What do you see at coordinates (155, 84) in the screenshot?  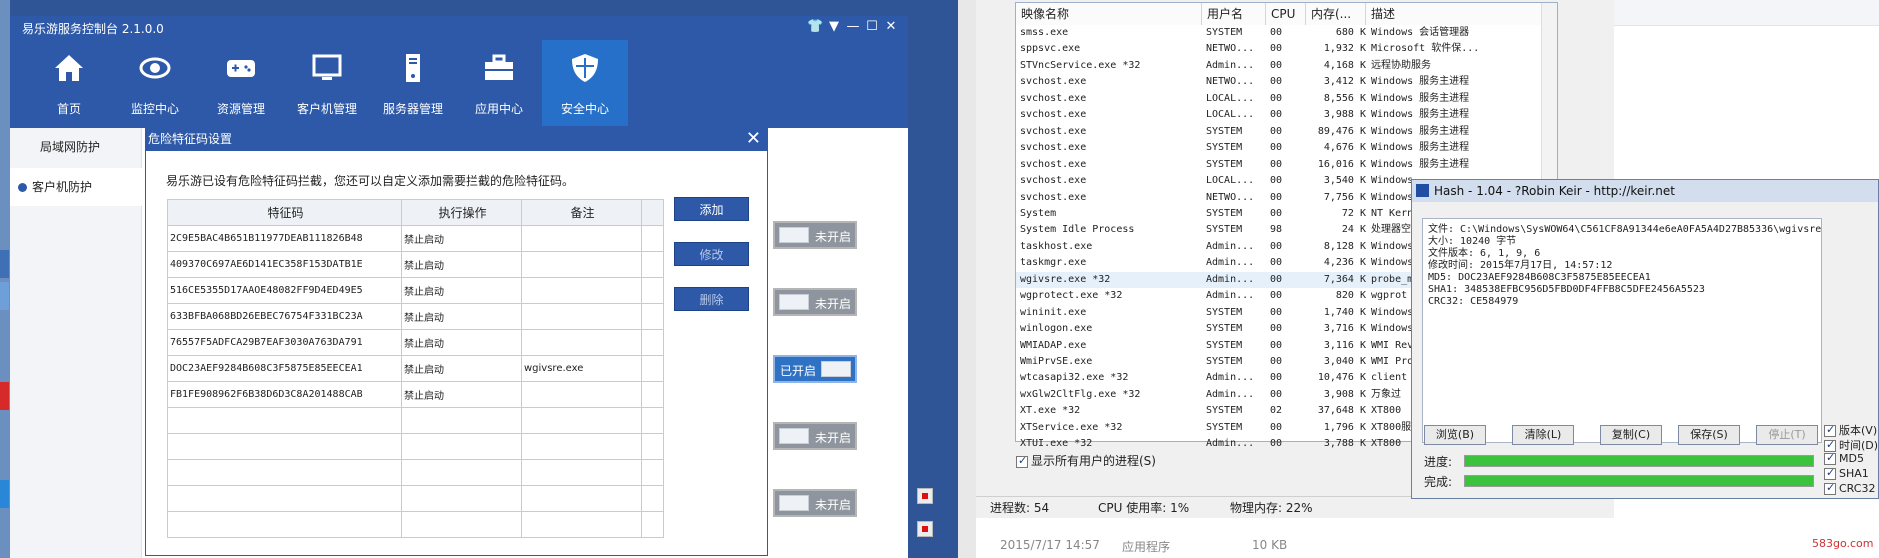 I see `nav-monitor: 监控中心` at bounding box center [155, 84].